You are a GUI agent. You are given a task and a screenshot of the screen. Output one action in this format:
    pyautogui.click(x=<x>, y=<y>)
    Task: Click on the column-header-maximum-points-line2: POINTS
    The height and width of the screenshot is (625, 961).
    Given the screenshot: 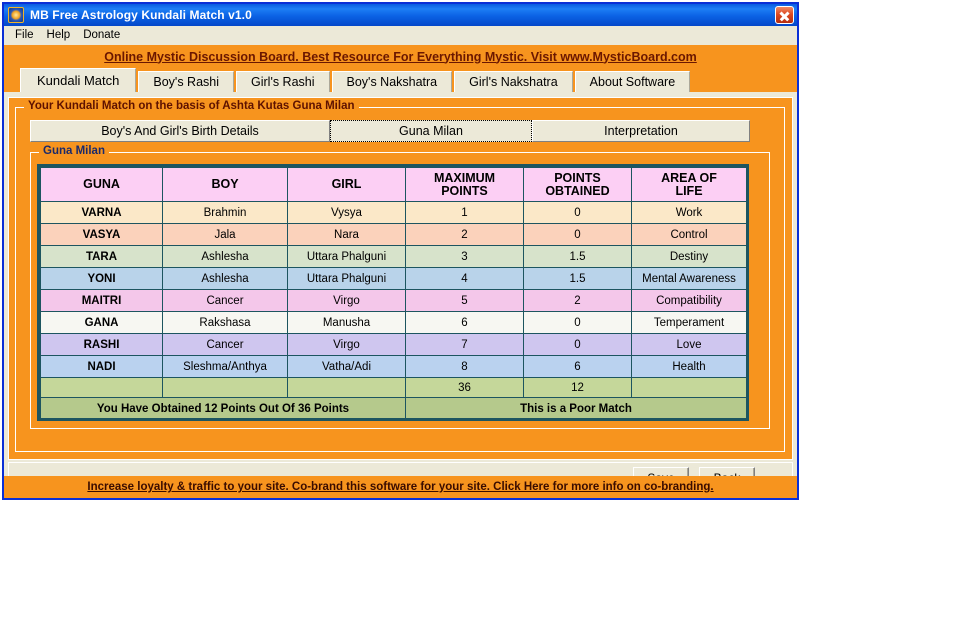 What is the action you would take?
    pyautogui.click(x=464, y=190)
    